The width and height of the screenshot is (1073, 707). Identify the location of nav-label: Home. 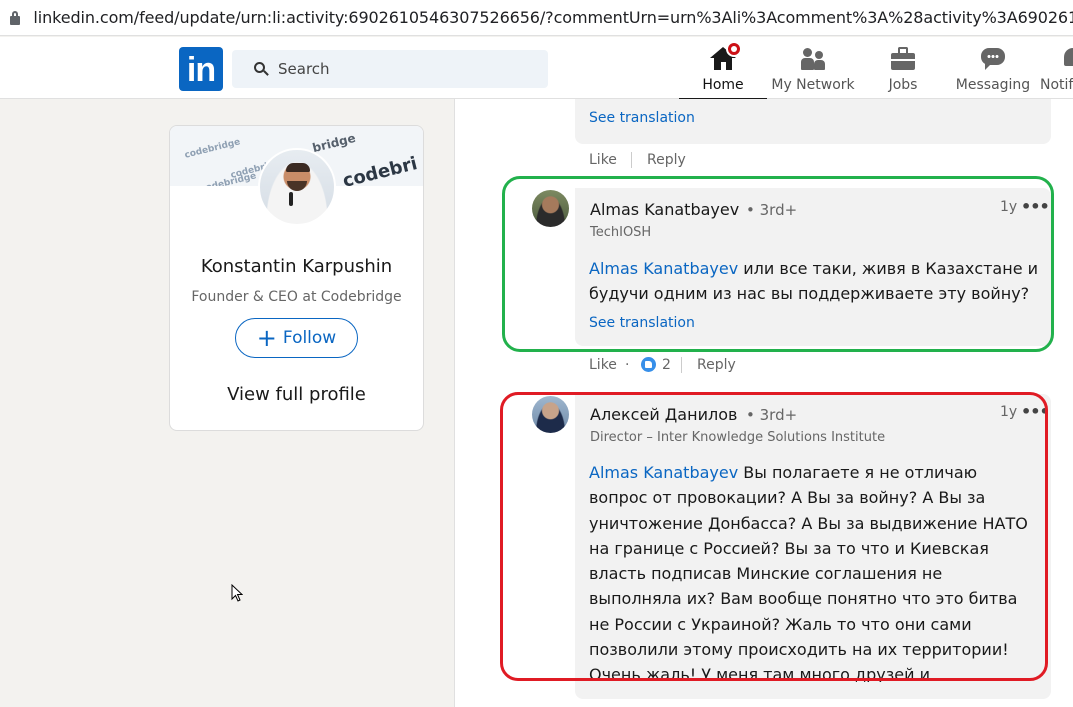
(723, 85).